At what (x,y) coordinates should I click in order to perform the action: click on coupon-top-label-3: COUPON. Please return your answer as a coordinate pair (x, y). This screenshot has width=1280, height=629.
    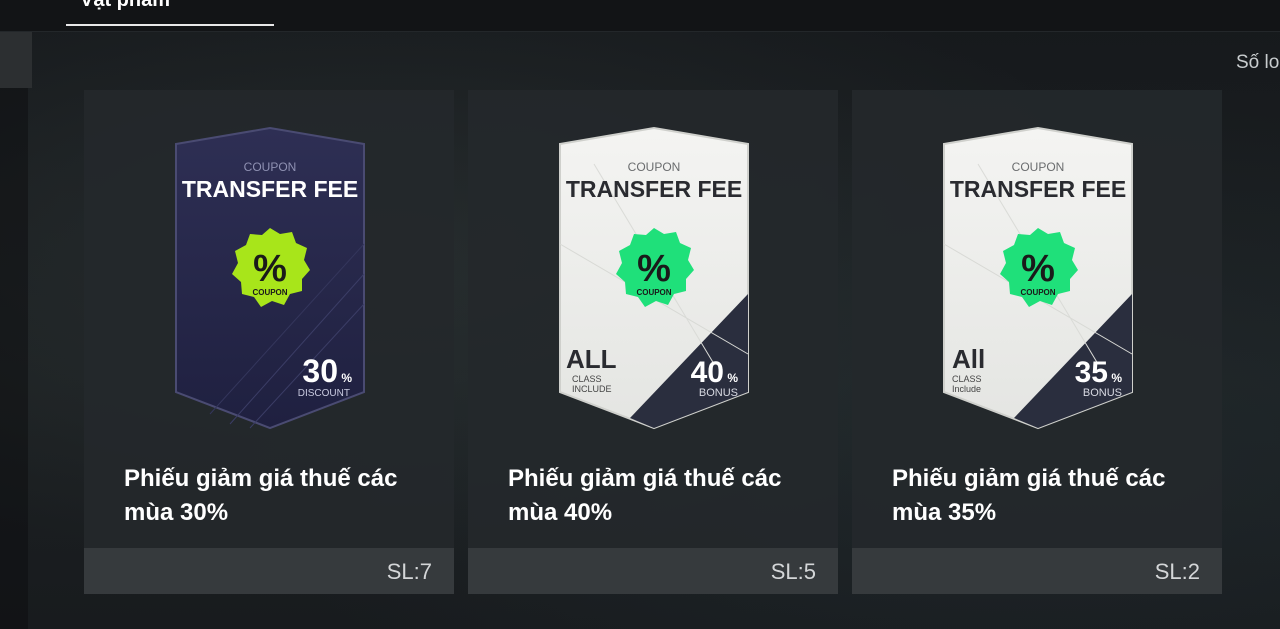
    Looking at the image, I should click on (1038, 167).